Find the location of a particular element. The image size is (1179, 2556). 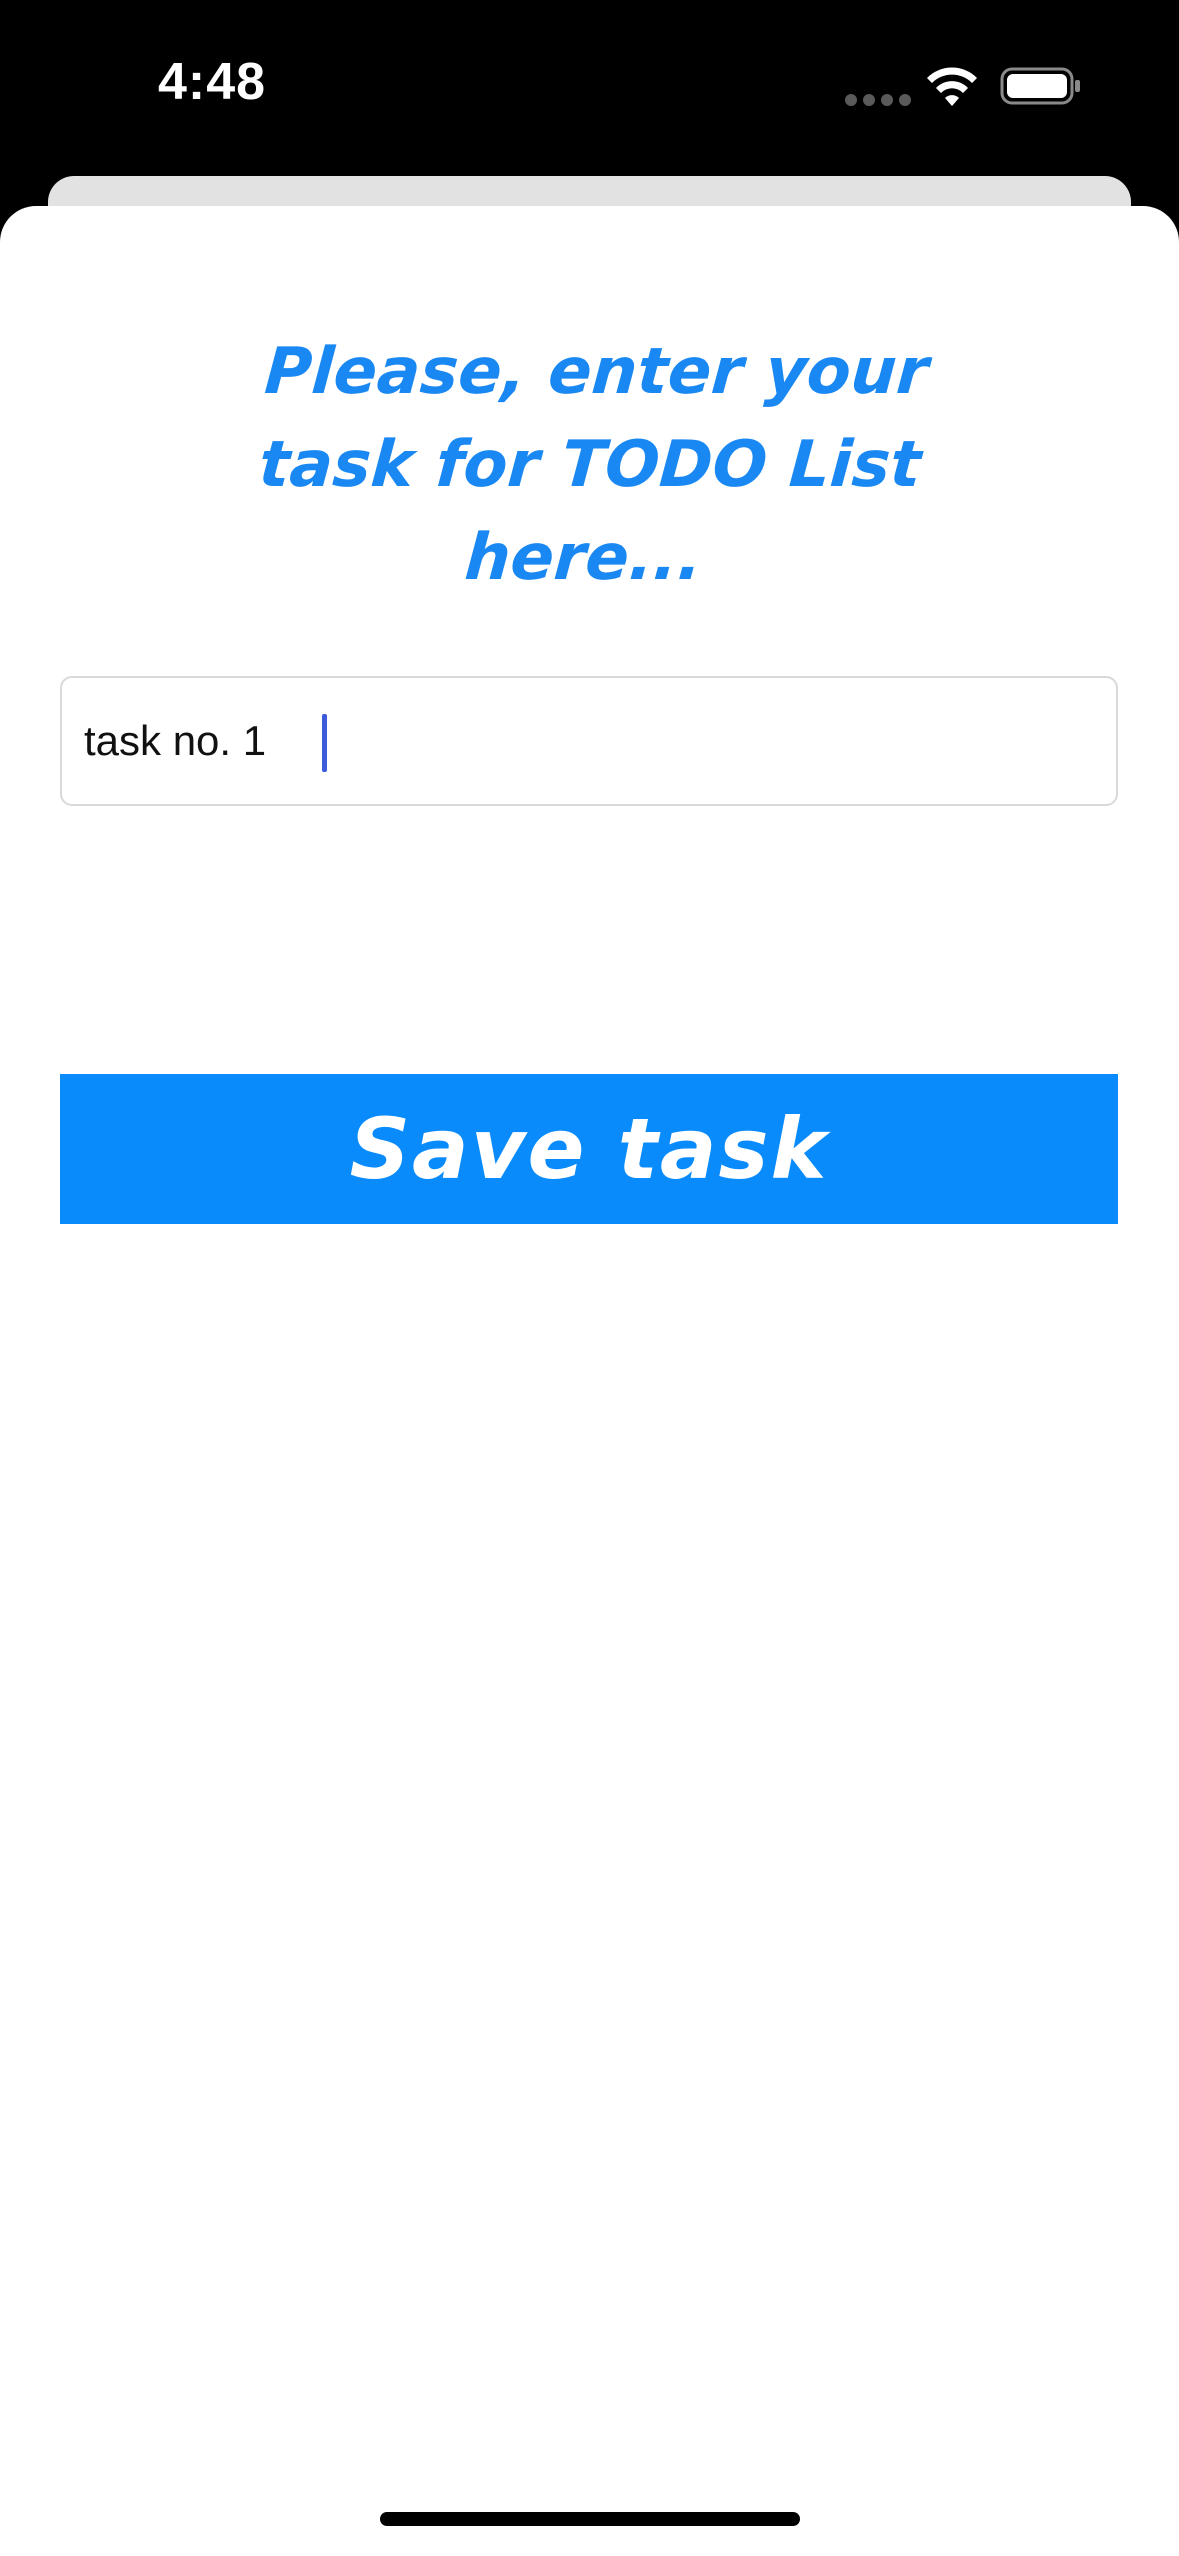

save-task-button: Save task is located at coordinates (589, 1149).